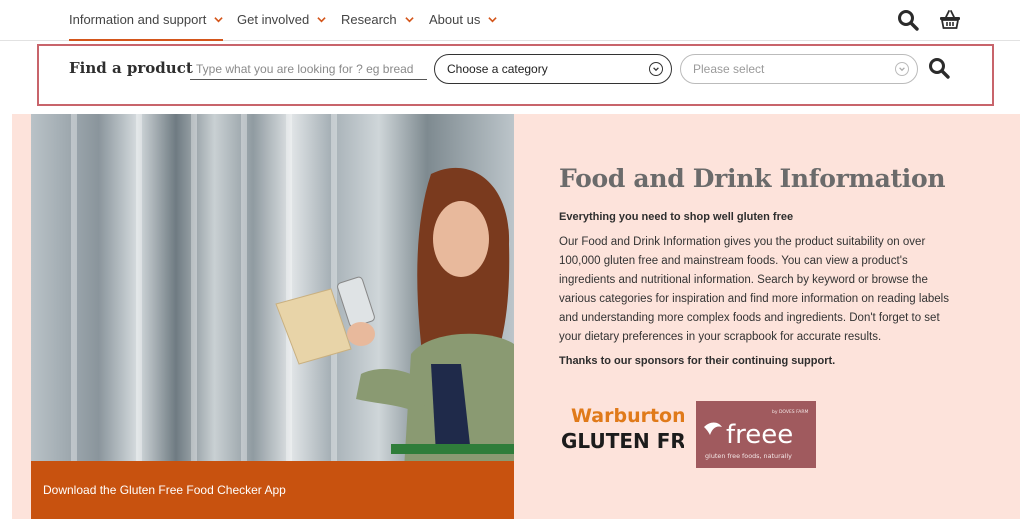 The width and height of the screenshot is (1020, 519). I want to click on warburtons-logo-text: Warburtons, so click(627, 416).